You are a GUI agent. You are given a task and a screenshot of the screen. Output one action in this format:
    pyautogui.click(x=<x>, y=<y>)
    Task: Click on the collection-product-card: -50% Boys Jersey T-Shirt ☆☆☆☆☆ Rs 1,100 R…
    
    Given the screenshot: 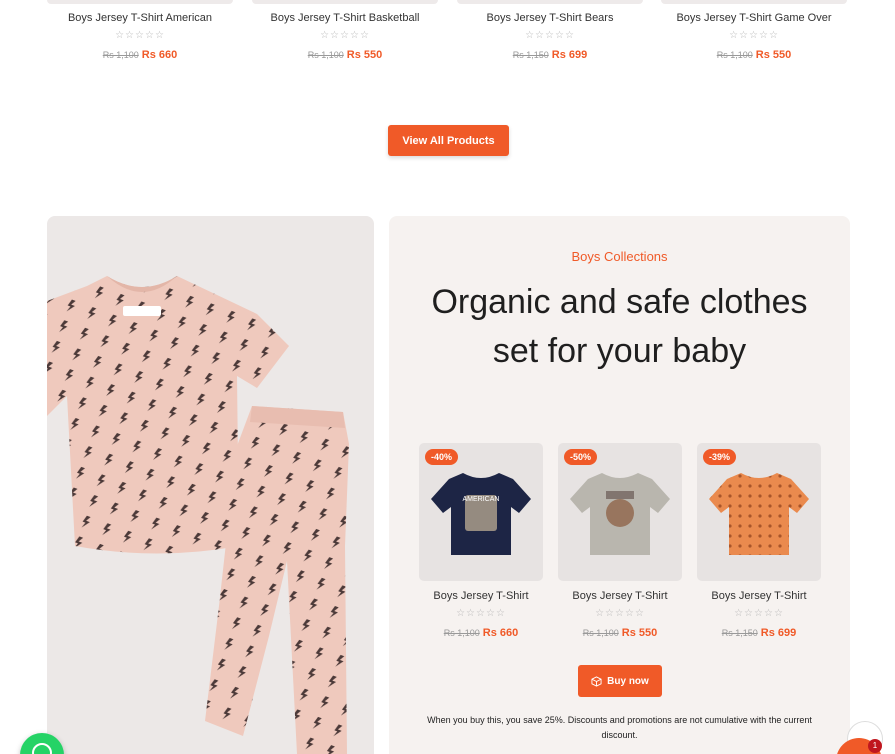 What is the action you would take?
    pyautogui.click(x=620, y=541)
    